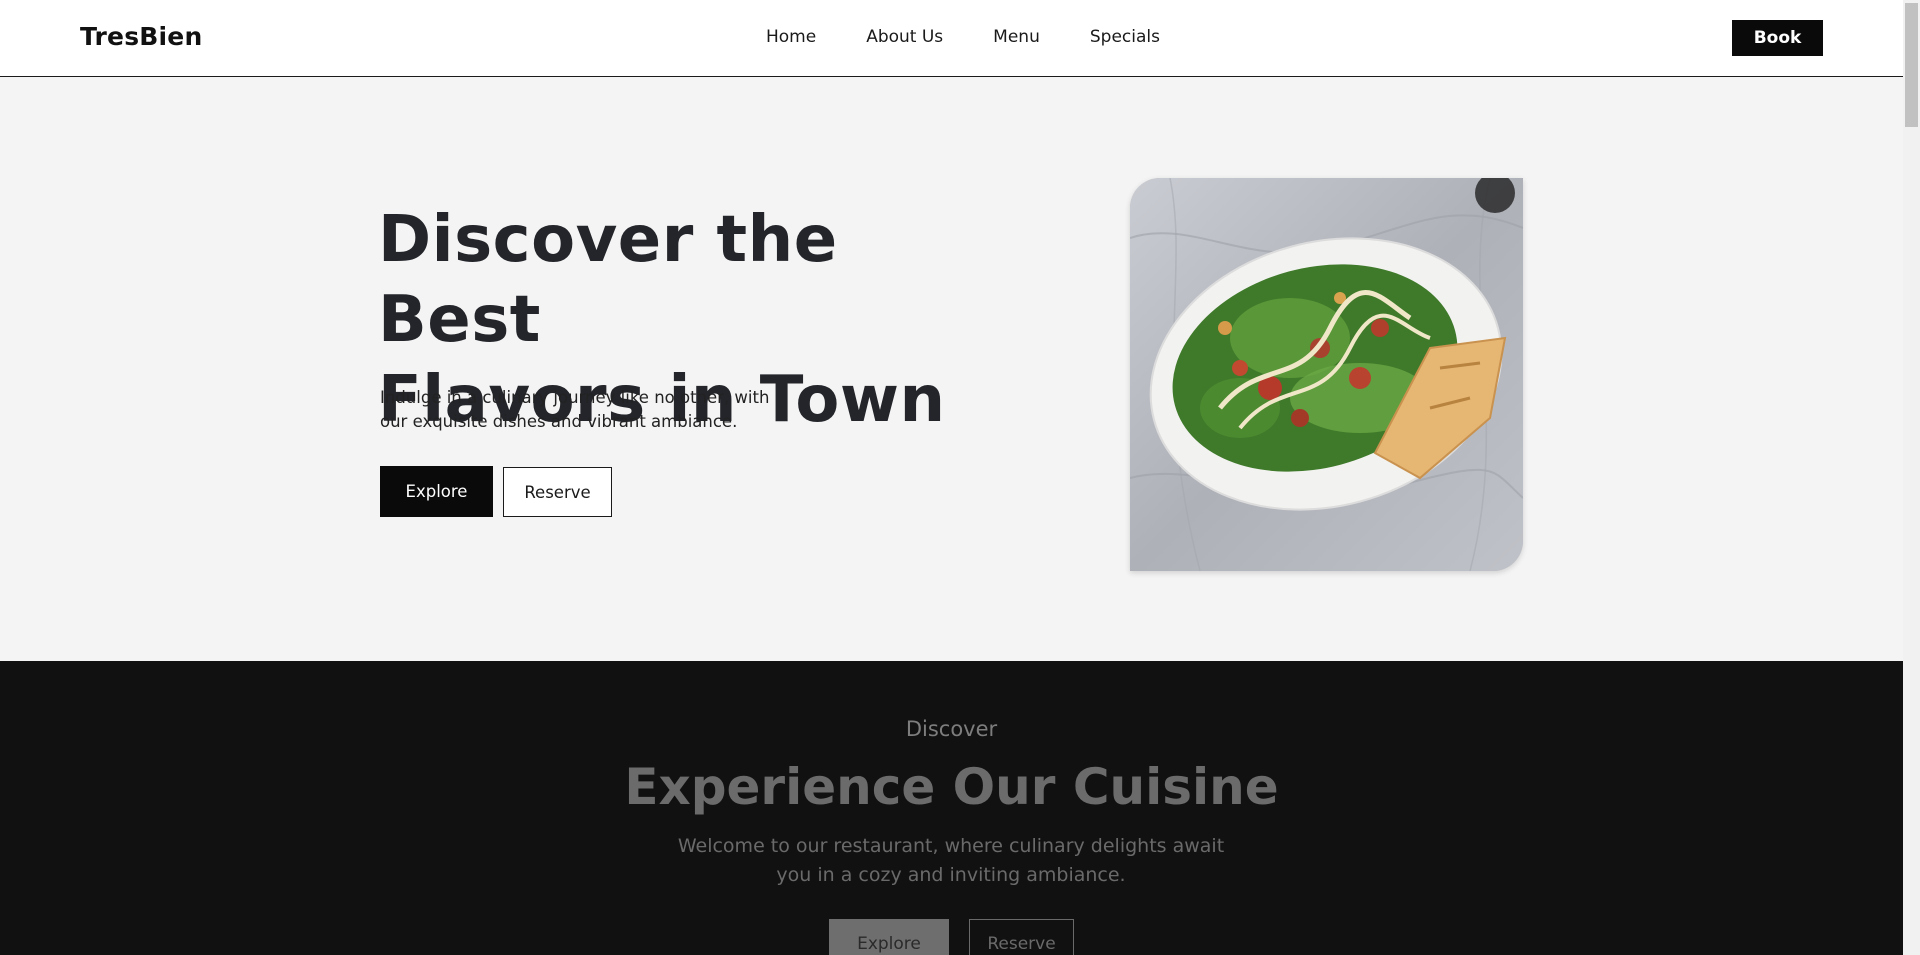 Image resolution: width=1920 pixels, height=955 pixels. What do you see at coordinates (951, 875) in the screenshot?
I see `section-description-line2: you in a cozy and inviting ambiance.` at bounding box center [951, 875].